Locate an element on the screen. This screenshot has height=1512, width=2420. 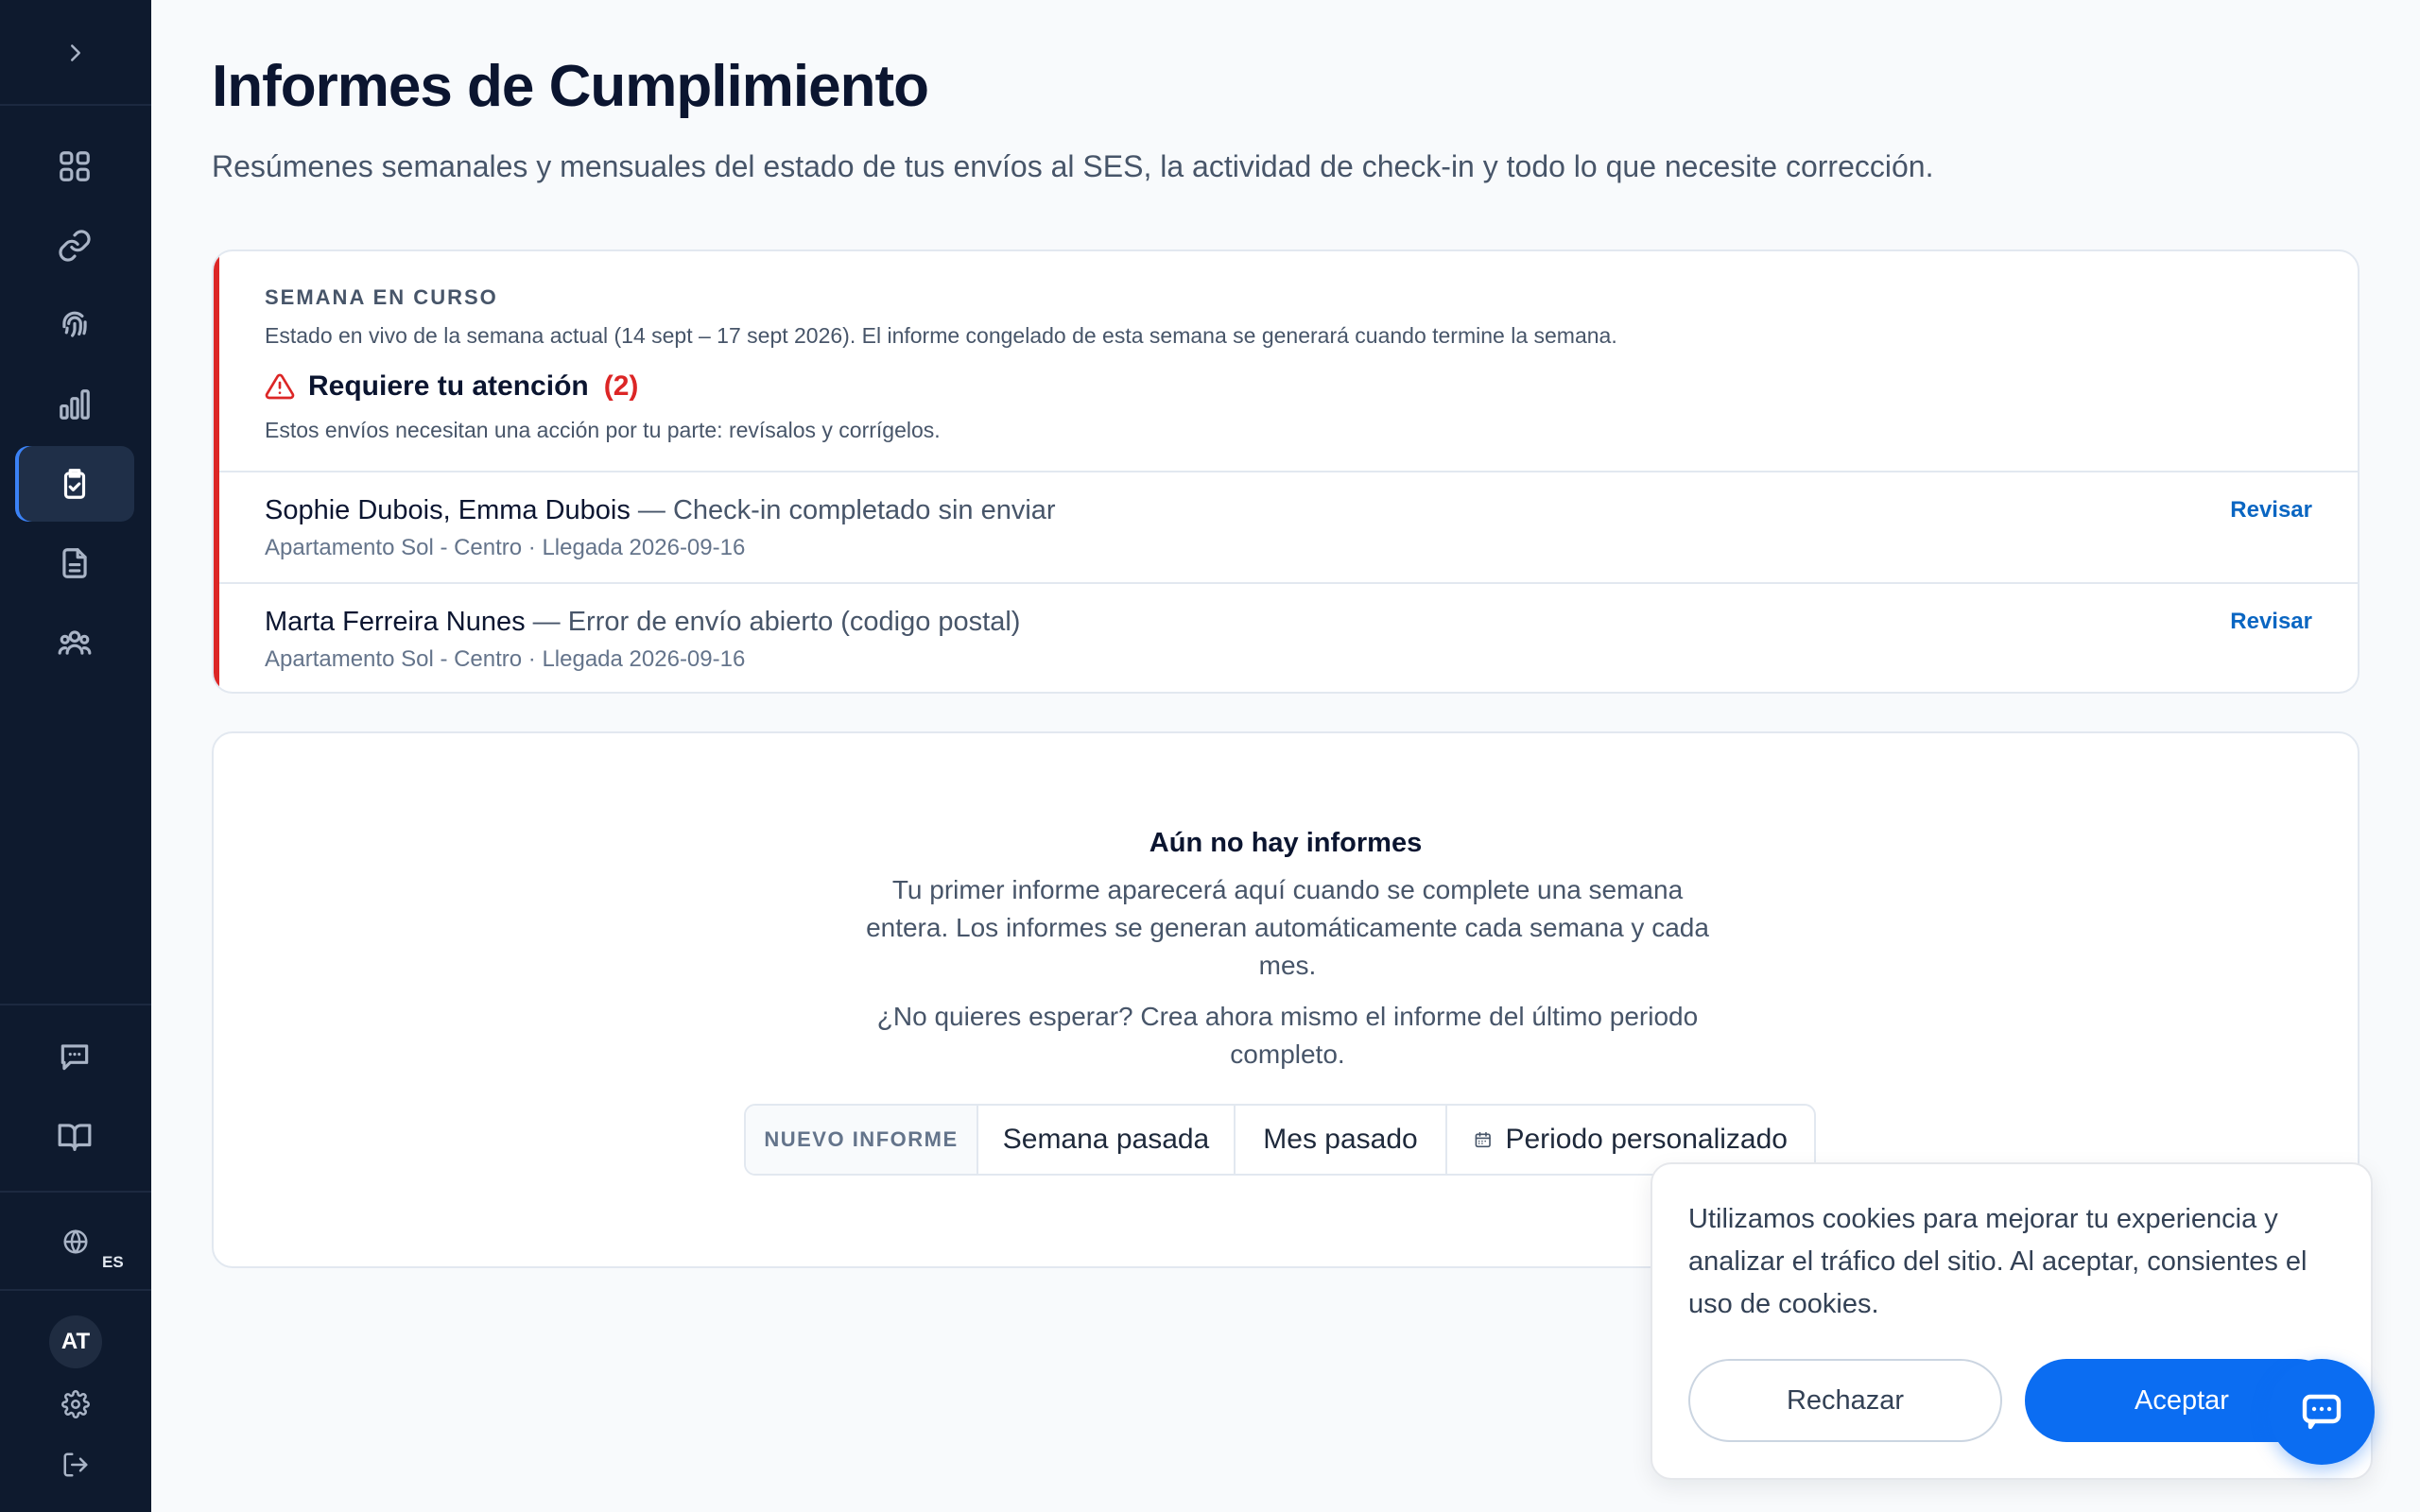
sidebar-item-support-chat is located at coordinates (74, 1056).